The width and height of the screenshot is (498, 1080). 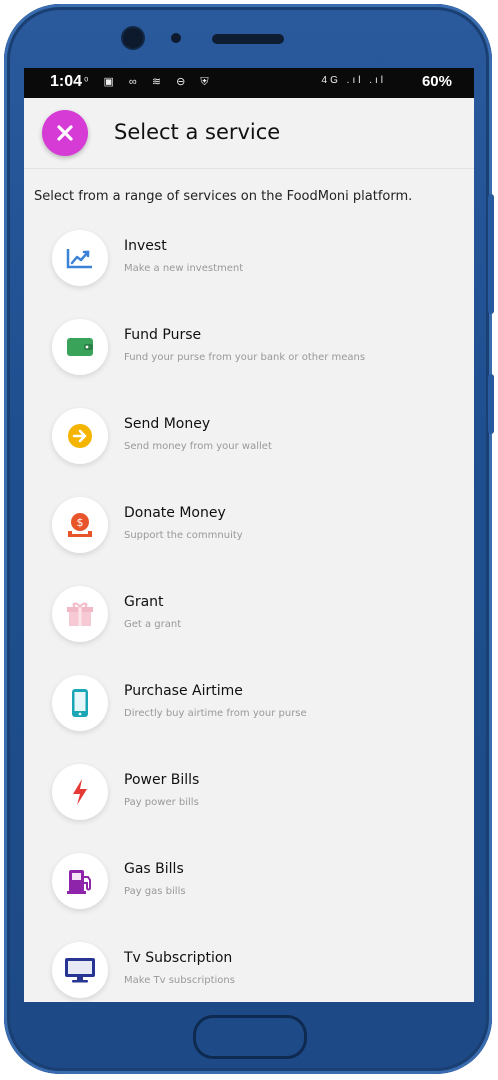 I want to click on earpiece-speaker, so click(x=248, y=39).